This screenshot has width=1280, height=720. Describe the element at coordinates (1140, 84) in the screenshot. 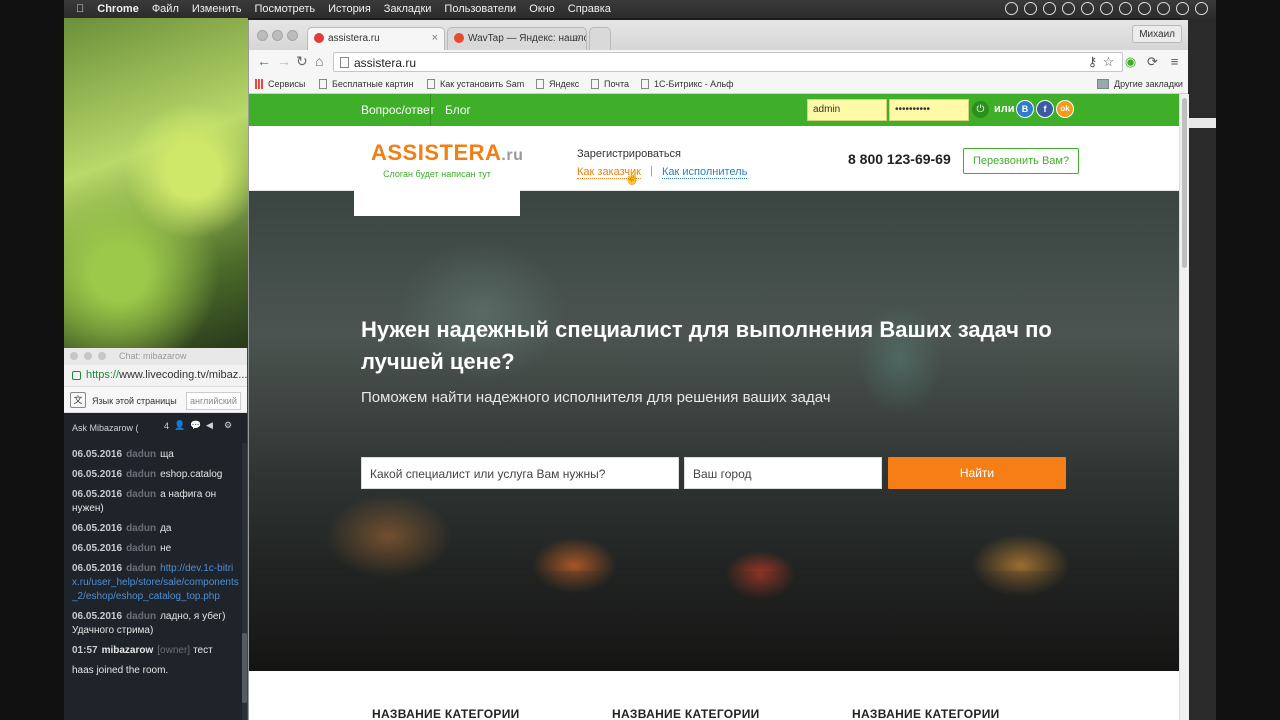

I see `other-bookmarks: Другие закладки` at that location.